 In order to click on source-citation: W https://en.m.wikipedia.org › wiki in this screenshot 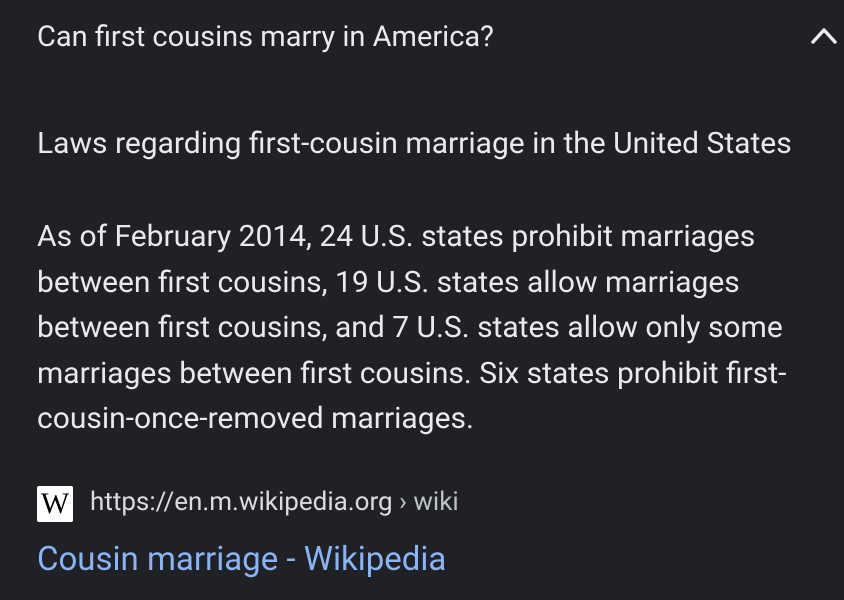, I will do `click(387, 503)`.